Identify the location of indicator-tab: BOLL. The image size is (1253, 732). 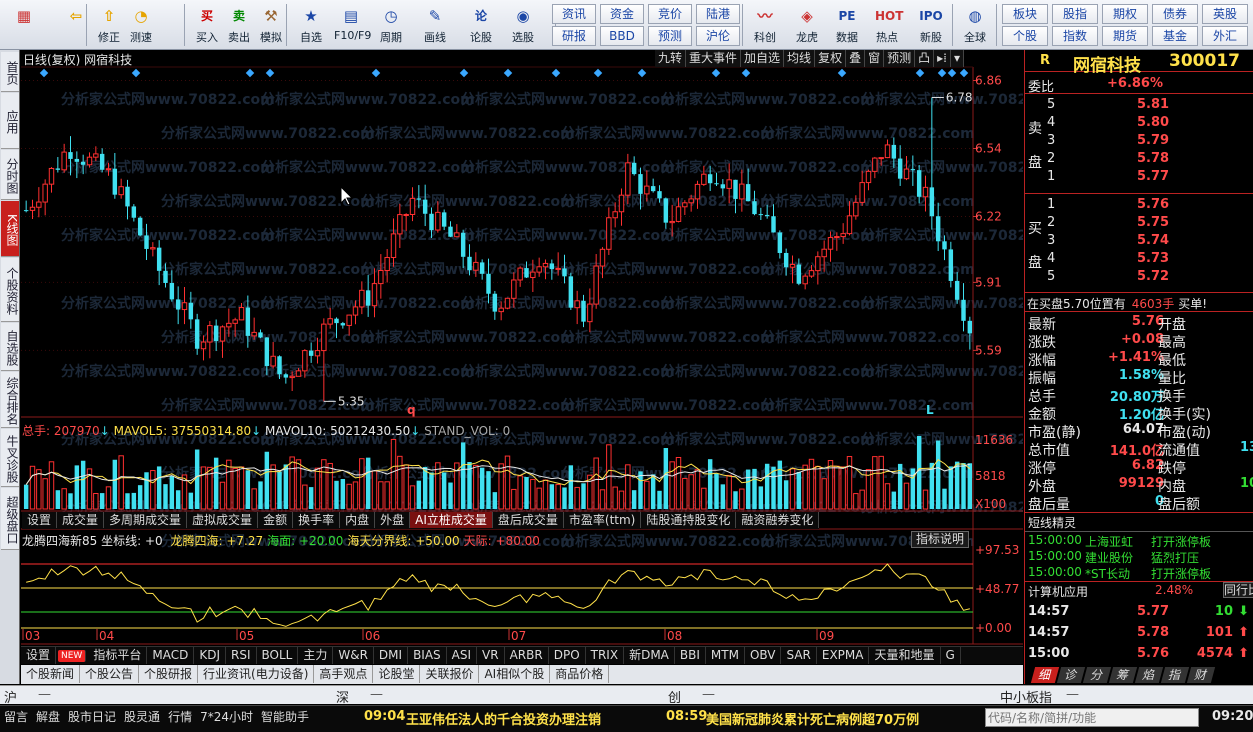
(278, 655).